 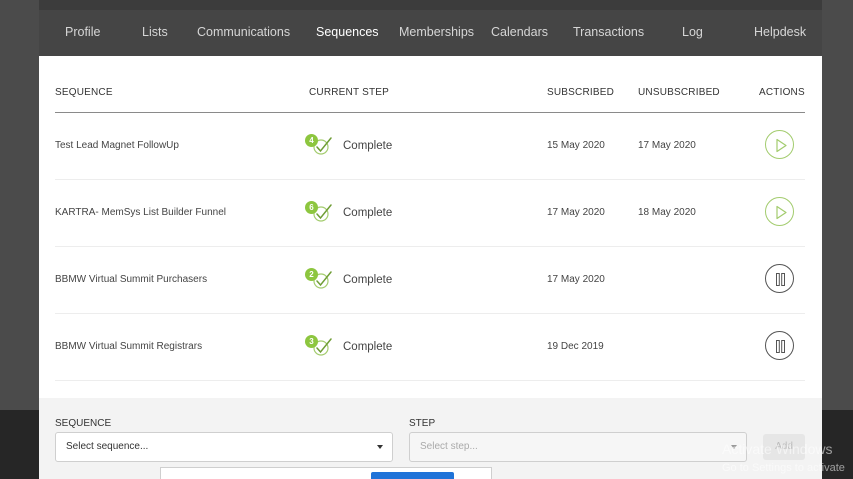 I want to click on step-number-badge: 2, so click(x=311, y=274).